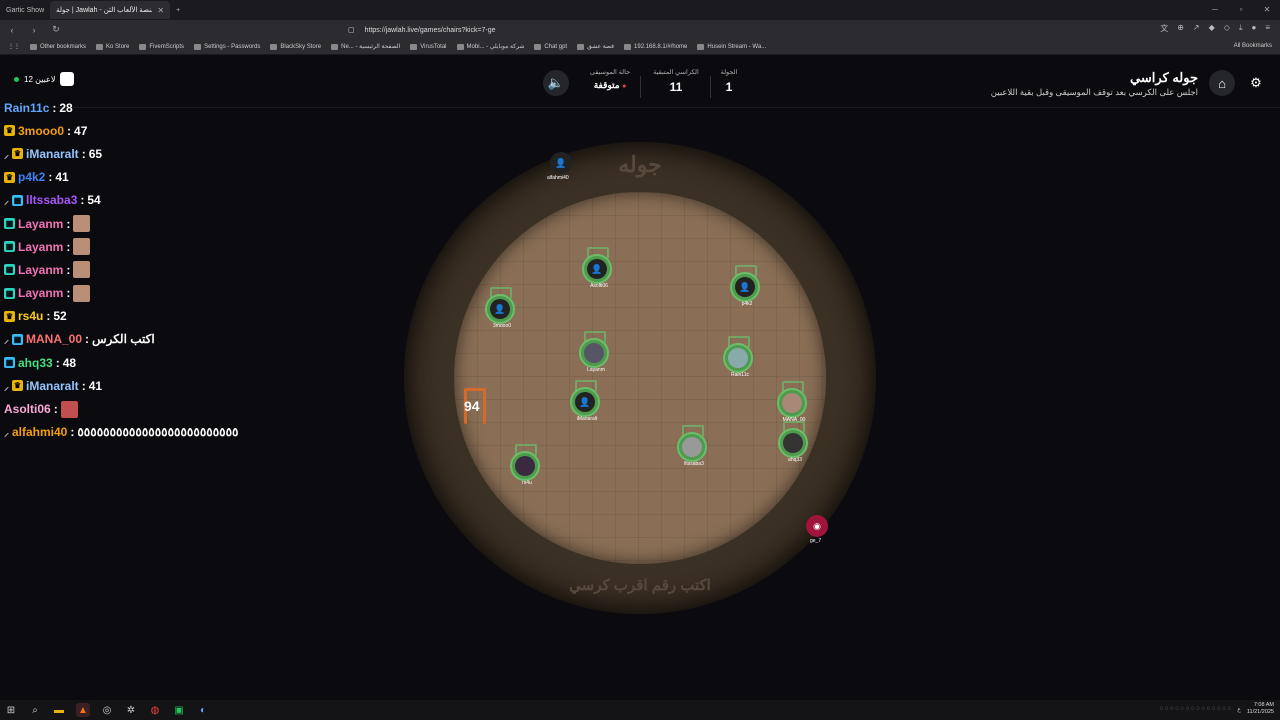 This screenshot has height=720, width=1280. What do you see at coordinates (476, 406) in the screenshot?
I see `free-chair: 94` at bounding box center [476, 406].